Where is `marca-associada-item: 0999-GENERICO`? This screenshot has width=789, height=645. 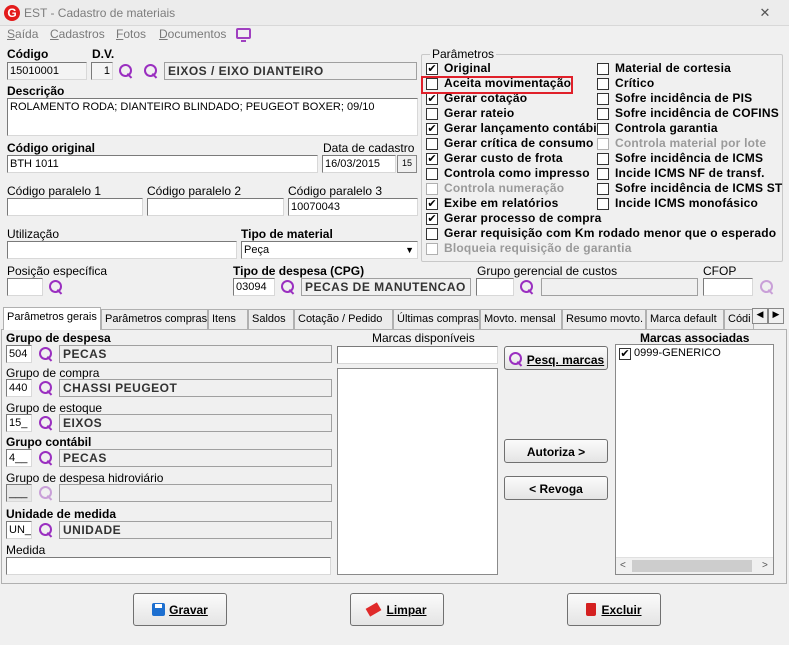
marca-associada-item: 0999-GENERICO is located at coordinates (677, 353).